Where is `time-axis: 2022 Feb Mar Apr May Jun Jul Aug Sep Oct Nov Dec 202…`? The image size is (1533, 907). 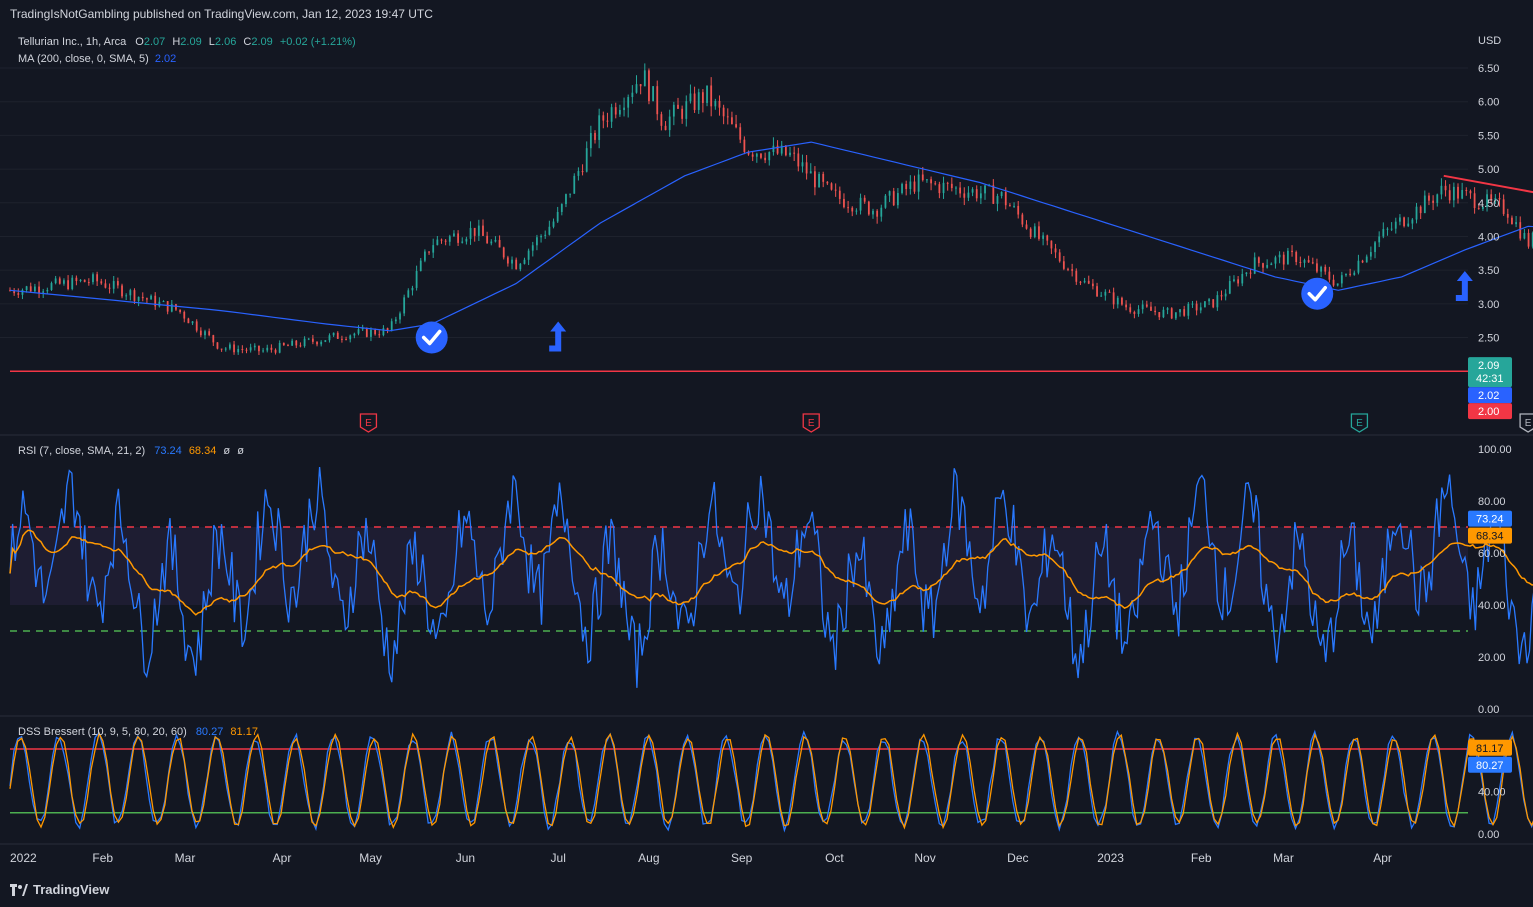
time-axis: 2022 Feb Mar Apr May Jun Jul Aug Sep Oct Nov Dec 202… is located at coordinates (701, 858).